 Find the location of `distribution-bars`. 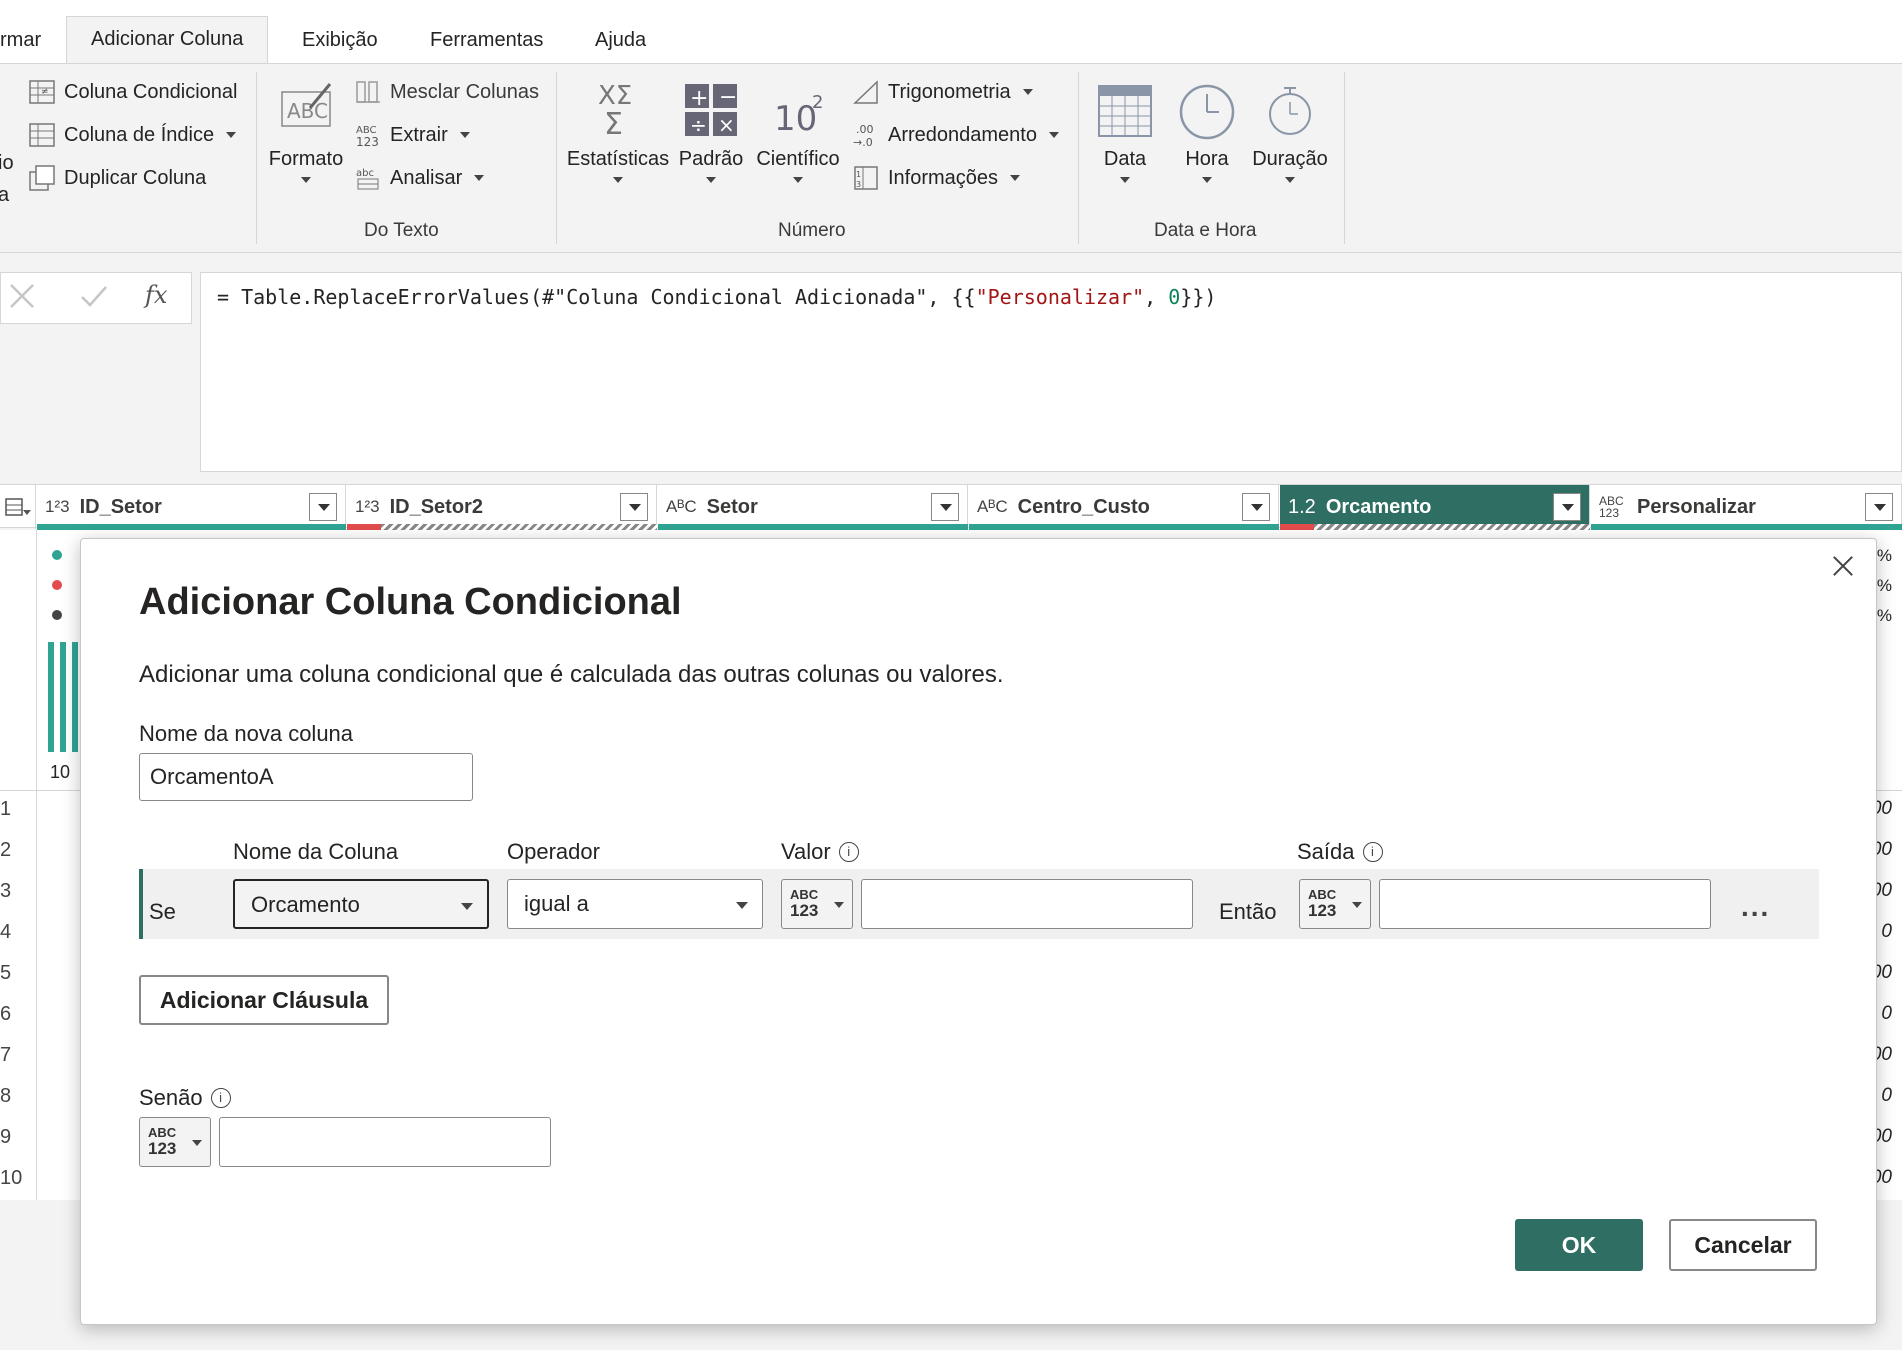

distribution-bars is located at coordinates (63, 697).